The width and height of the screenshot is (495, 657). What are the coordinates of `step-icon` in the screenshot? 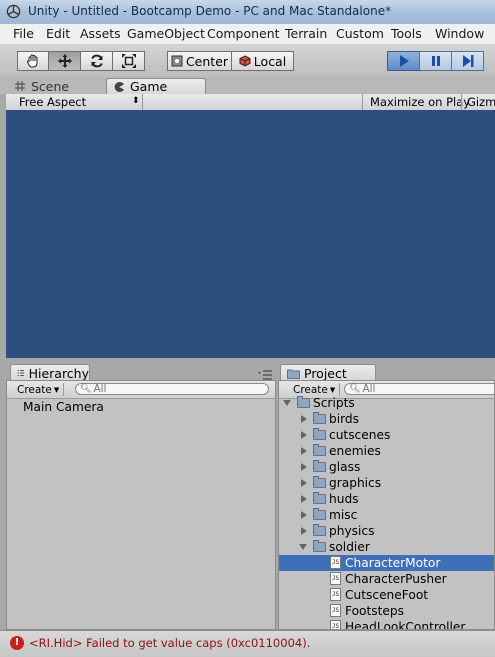 It's located at (467, 61).